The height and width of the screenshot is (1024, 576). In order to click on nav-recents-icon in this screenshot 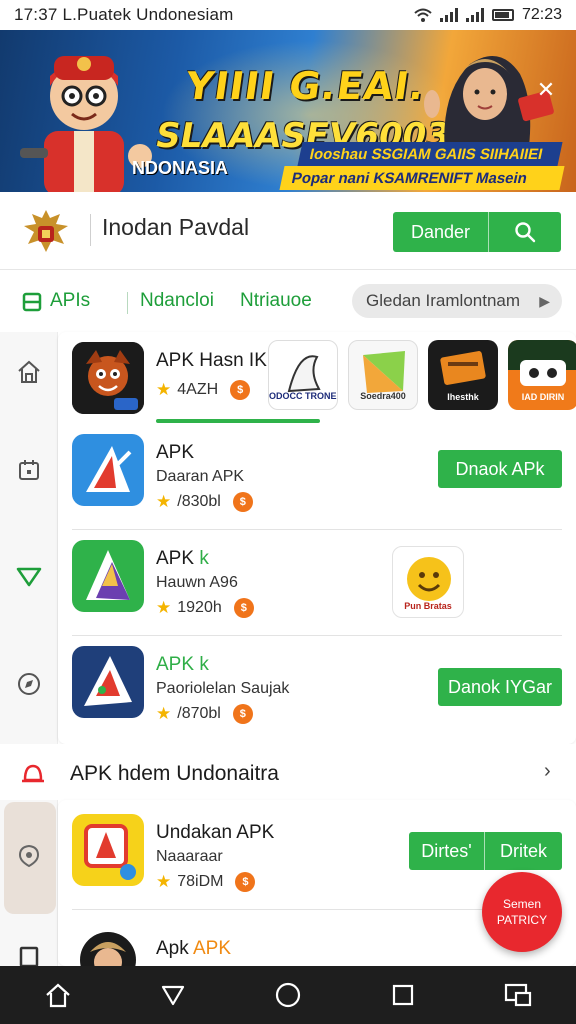, I will do `click(403, 995)`.